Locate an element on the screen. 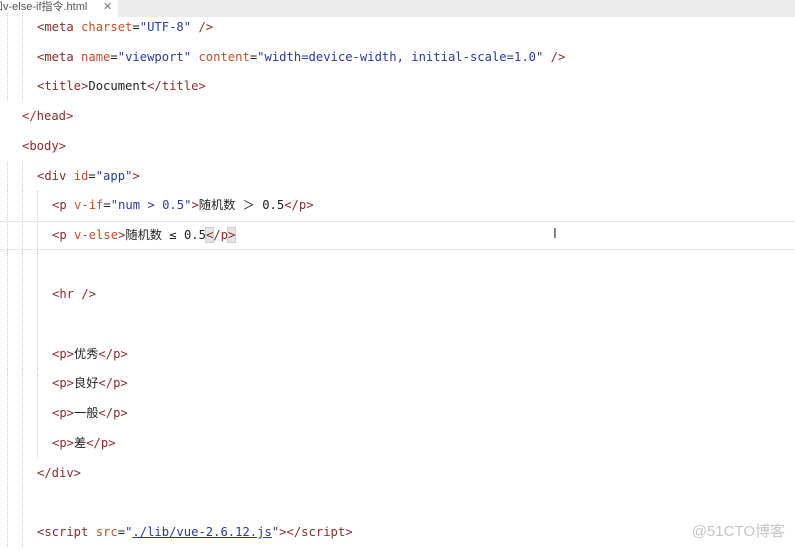 Image resolution: width=795 pixels, height=551 pixels. code-text: <p>差</p> is located at coordinates (84, 443).